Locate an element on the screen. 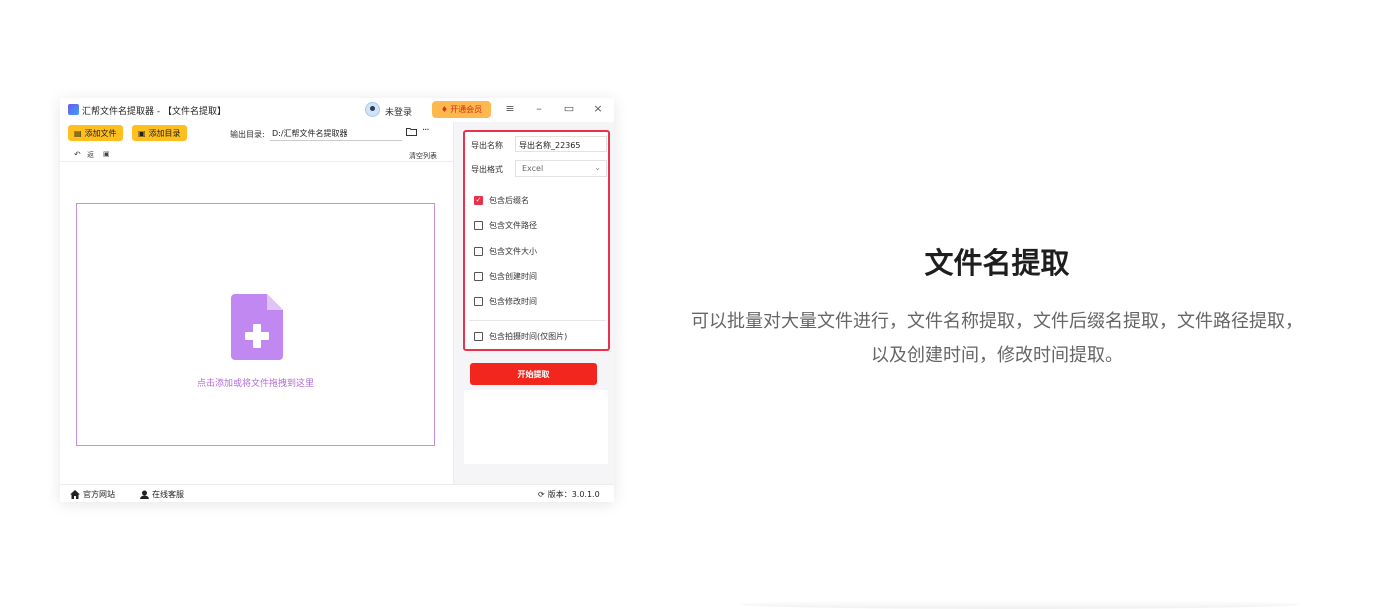  close-icon: × is located at coordinates (598, 108).